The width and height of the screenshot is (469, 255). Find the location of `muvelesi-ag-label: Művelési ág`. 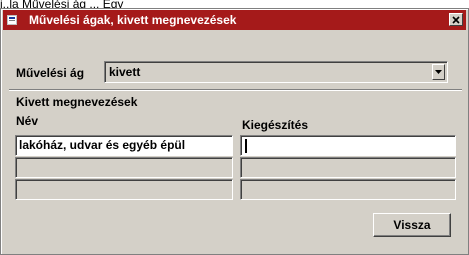

muvelesi-ag-label: Művelési ág is located at coordinates (50, 73).